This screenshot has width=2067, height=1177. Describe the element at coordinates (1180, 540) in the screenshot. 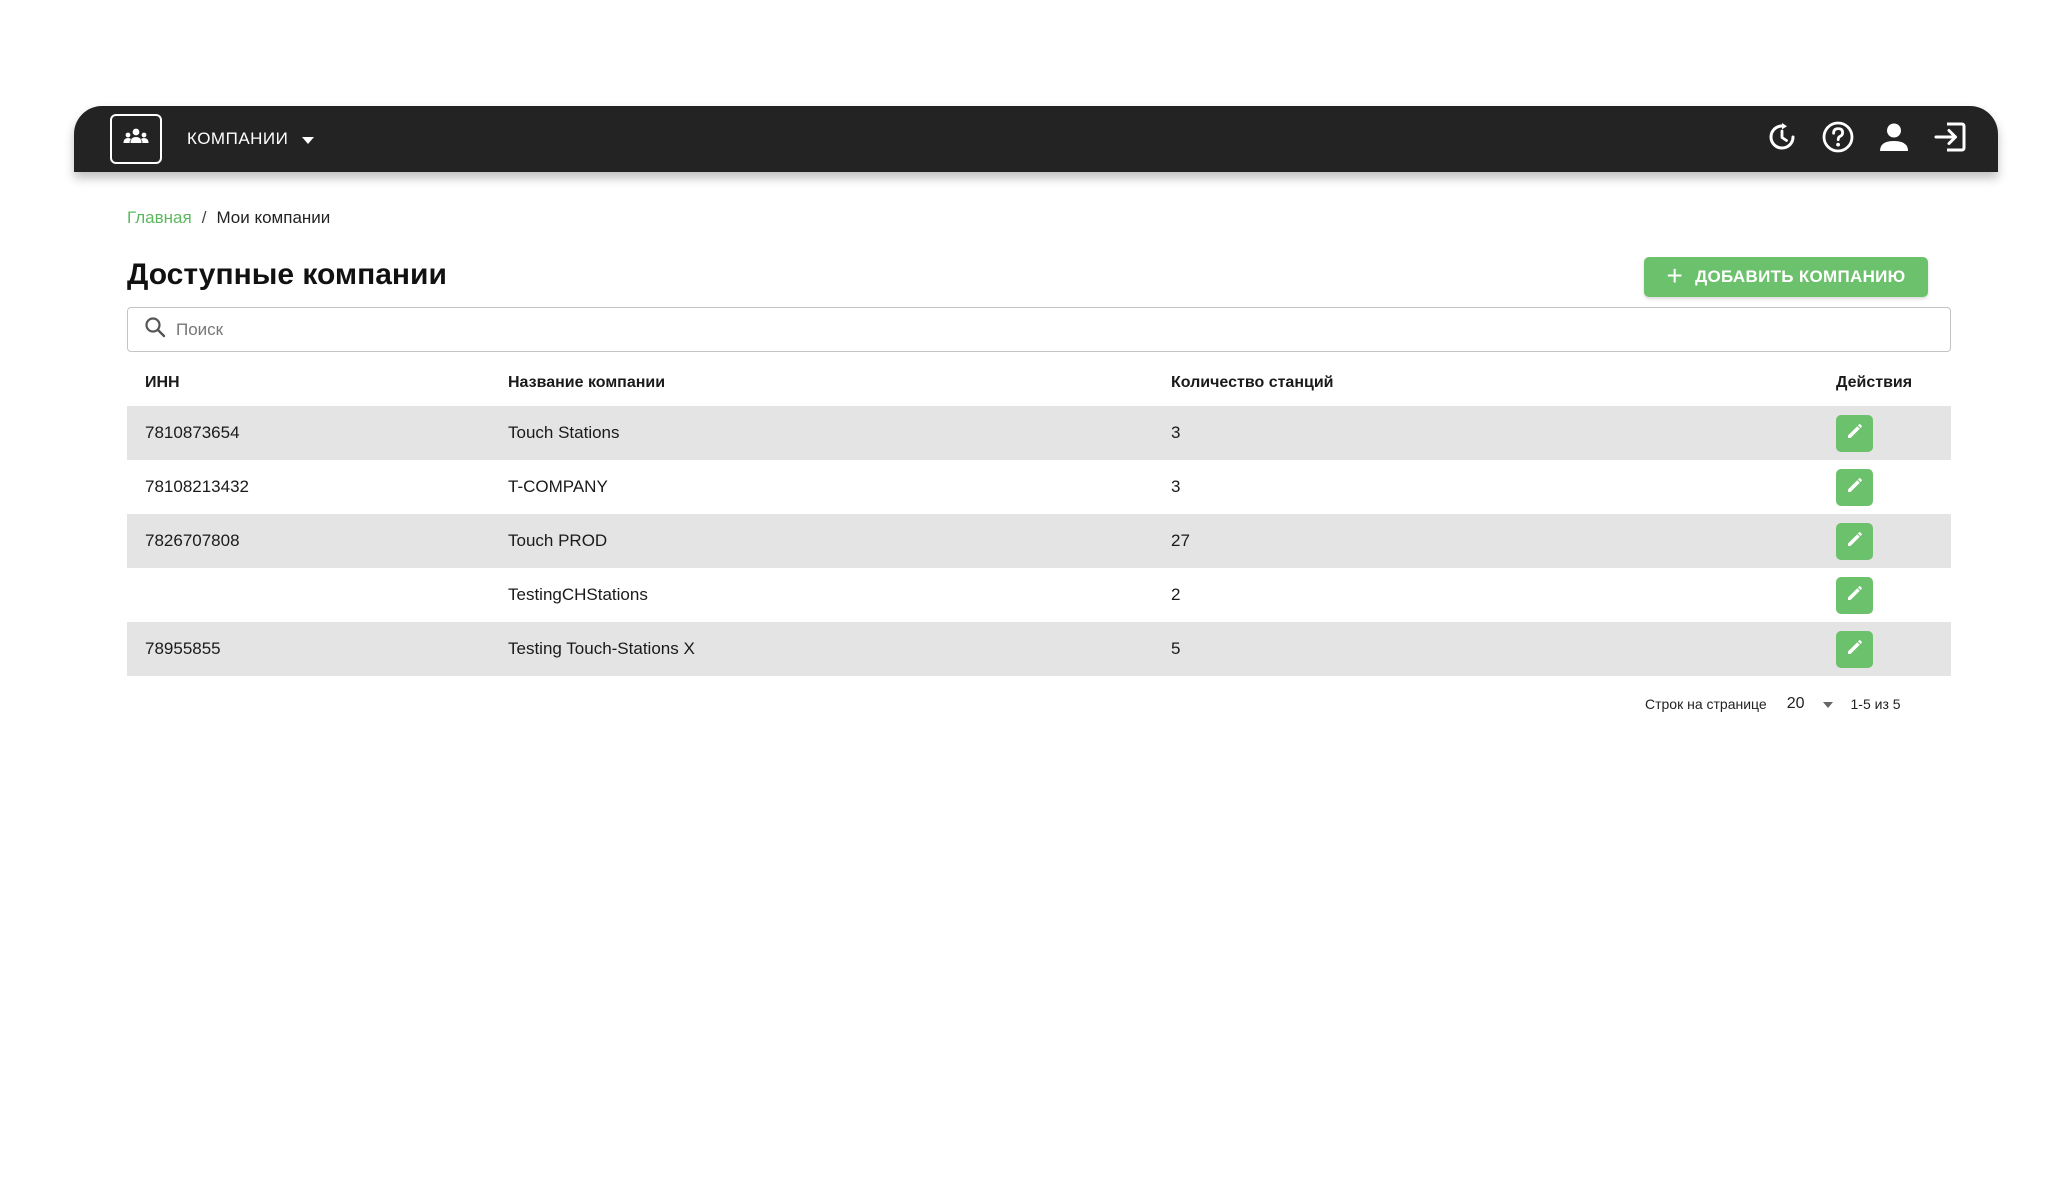

I see `cell-stations-count: 27` at that location.